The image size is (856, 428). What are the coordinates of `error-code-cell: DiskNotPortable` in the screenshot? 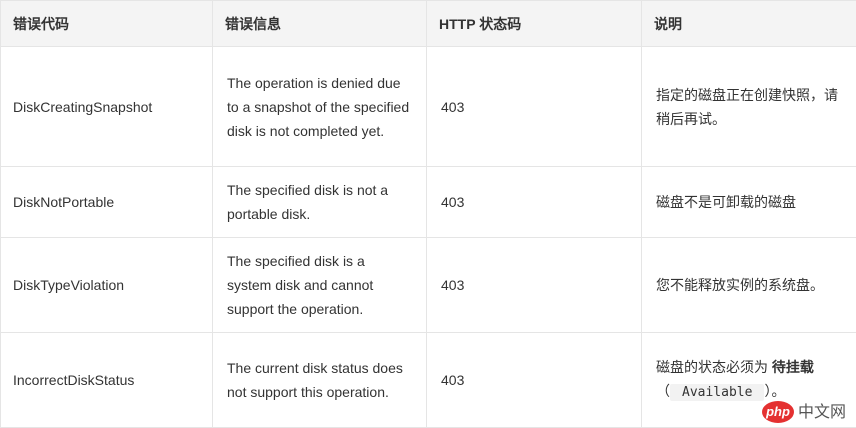 It's located at (106, 202).